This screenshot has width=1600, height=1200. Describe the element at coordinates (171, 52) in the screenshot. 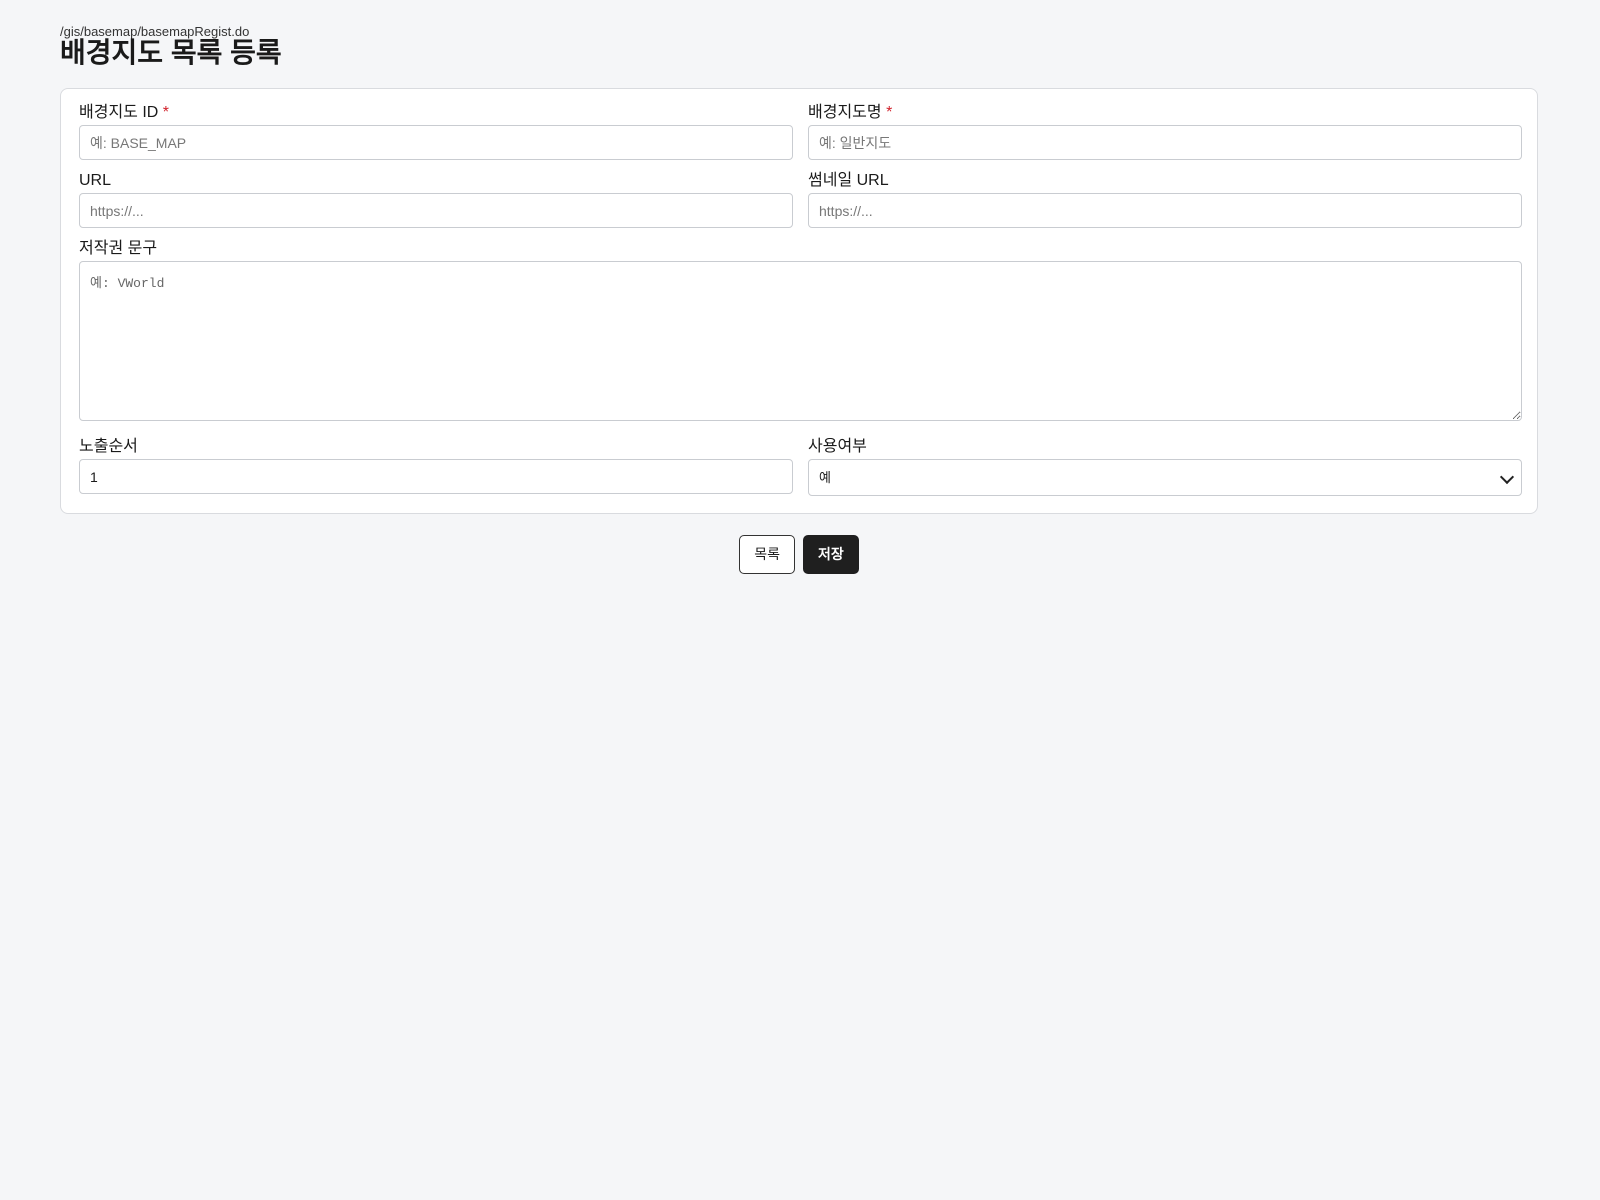

I see `page-title: 배경지도 목록 등록` at that location.